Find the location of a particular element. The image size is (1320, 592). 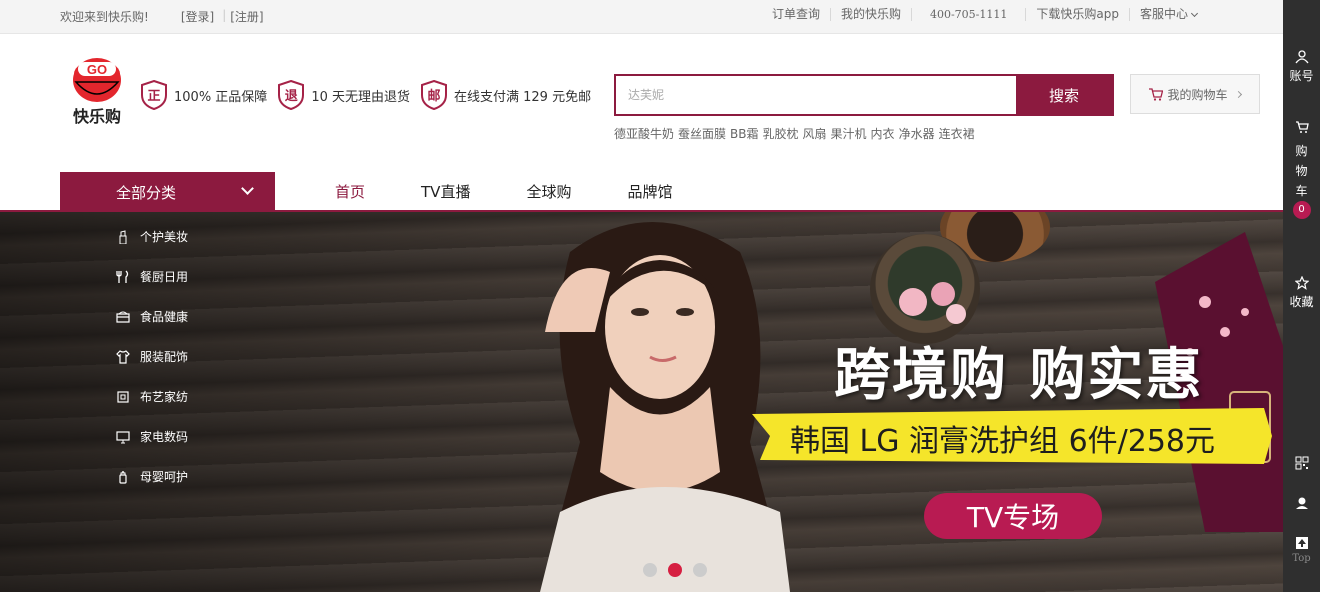

cart-count-badge: 0 is located at coordinates (1301, 210).